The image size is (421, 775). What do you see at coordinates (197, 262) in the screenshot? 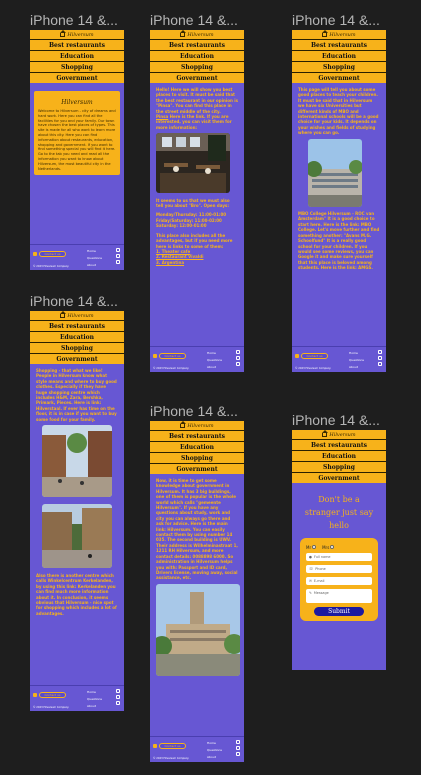
I see `link-argentina: 3. Argentina` at bounding box center [197, 262].